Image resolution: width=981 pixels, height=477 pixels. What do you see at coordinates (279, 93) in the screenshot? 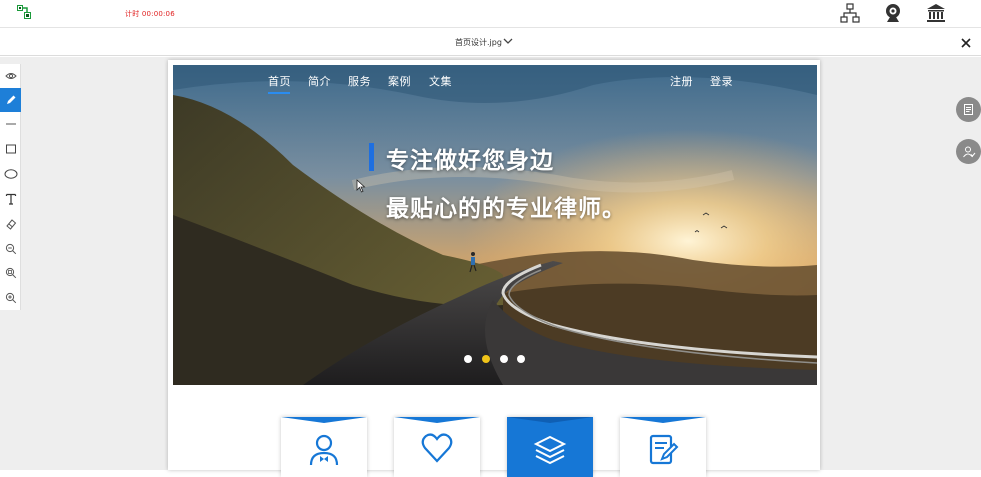
I see `nav-active-underline` at bounding box center [279, 93].